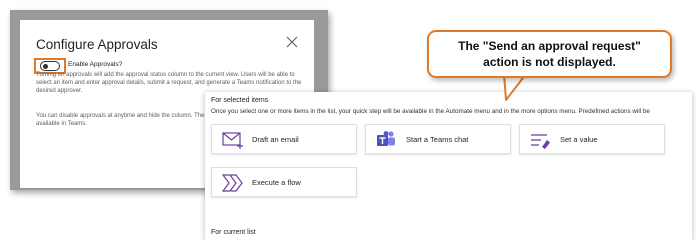  Describe the element at coordinates (540, 141) in the screenshot. I see `set-value-icon` at that location.